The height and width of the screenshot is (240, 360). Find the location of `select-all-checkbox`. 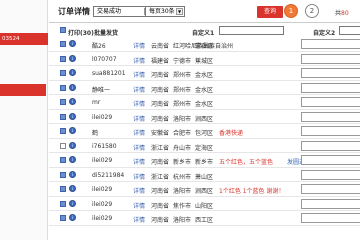

select-all-checkbox is located at coordinates (63, 30).